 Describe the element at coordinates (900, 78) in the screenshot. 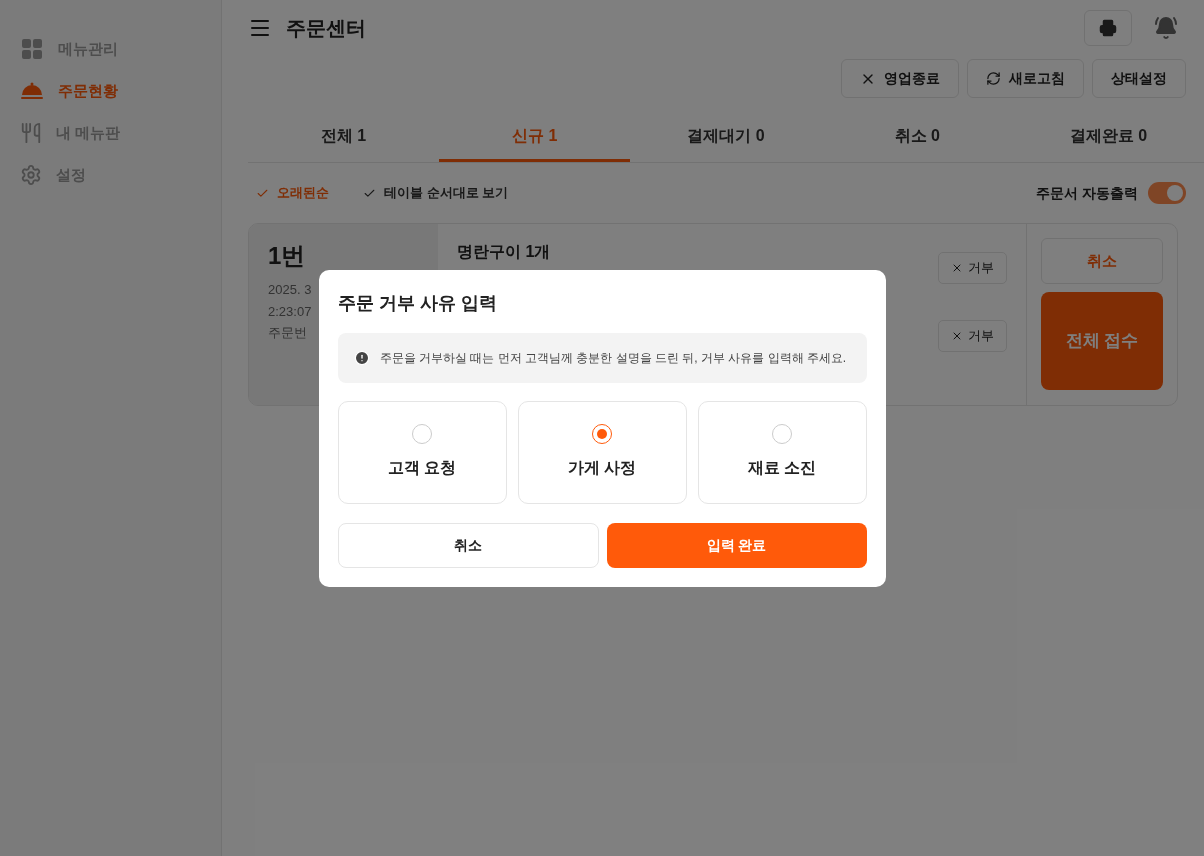

I see `action-button: 영업종료` at that location.